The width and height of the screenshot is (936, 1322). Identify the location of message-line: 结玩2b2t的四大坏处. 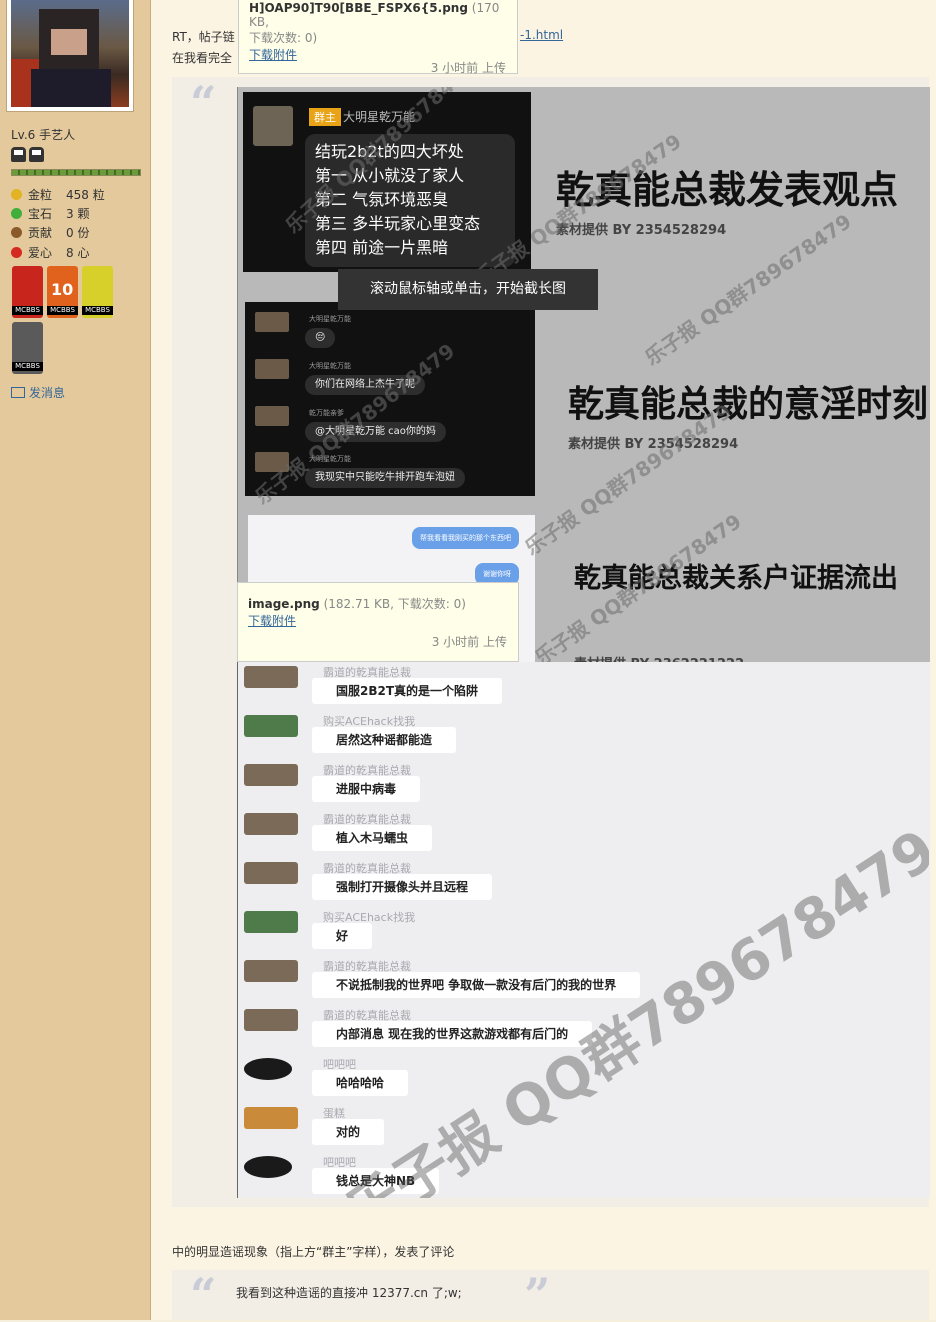
(389, 151).